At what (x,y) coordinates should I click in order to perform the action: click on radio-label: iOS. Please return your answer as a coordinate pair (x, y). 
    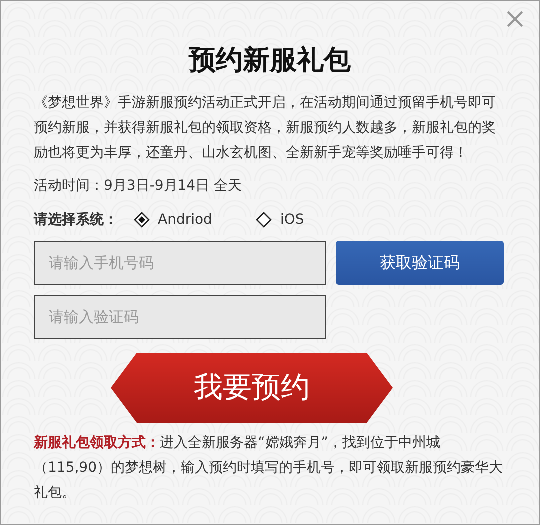
    Looking at the image, I should click on (292, 220).